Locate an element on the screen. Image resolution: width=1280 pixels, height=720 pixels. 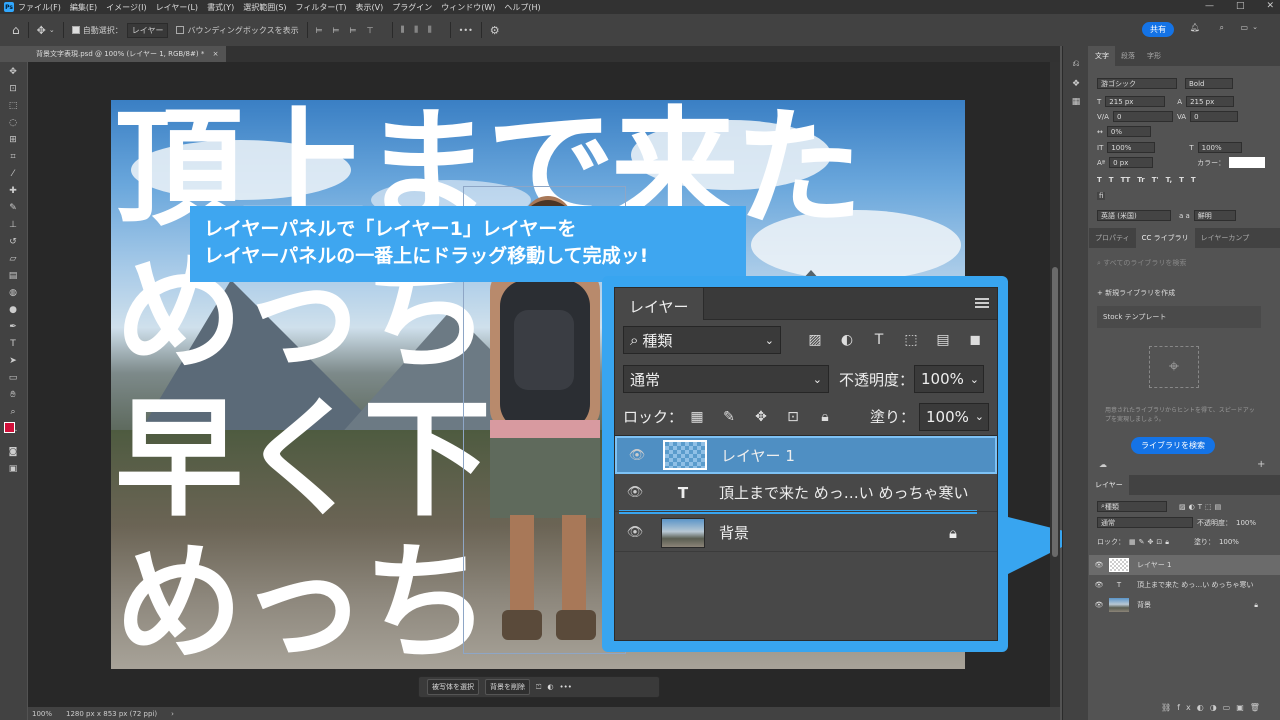
layers-blend-select: 通常 is located at coordinates (1145, 522).